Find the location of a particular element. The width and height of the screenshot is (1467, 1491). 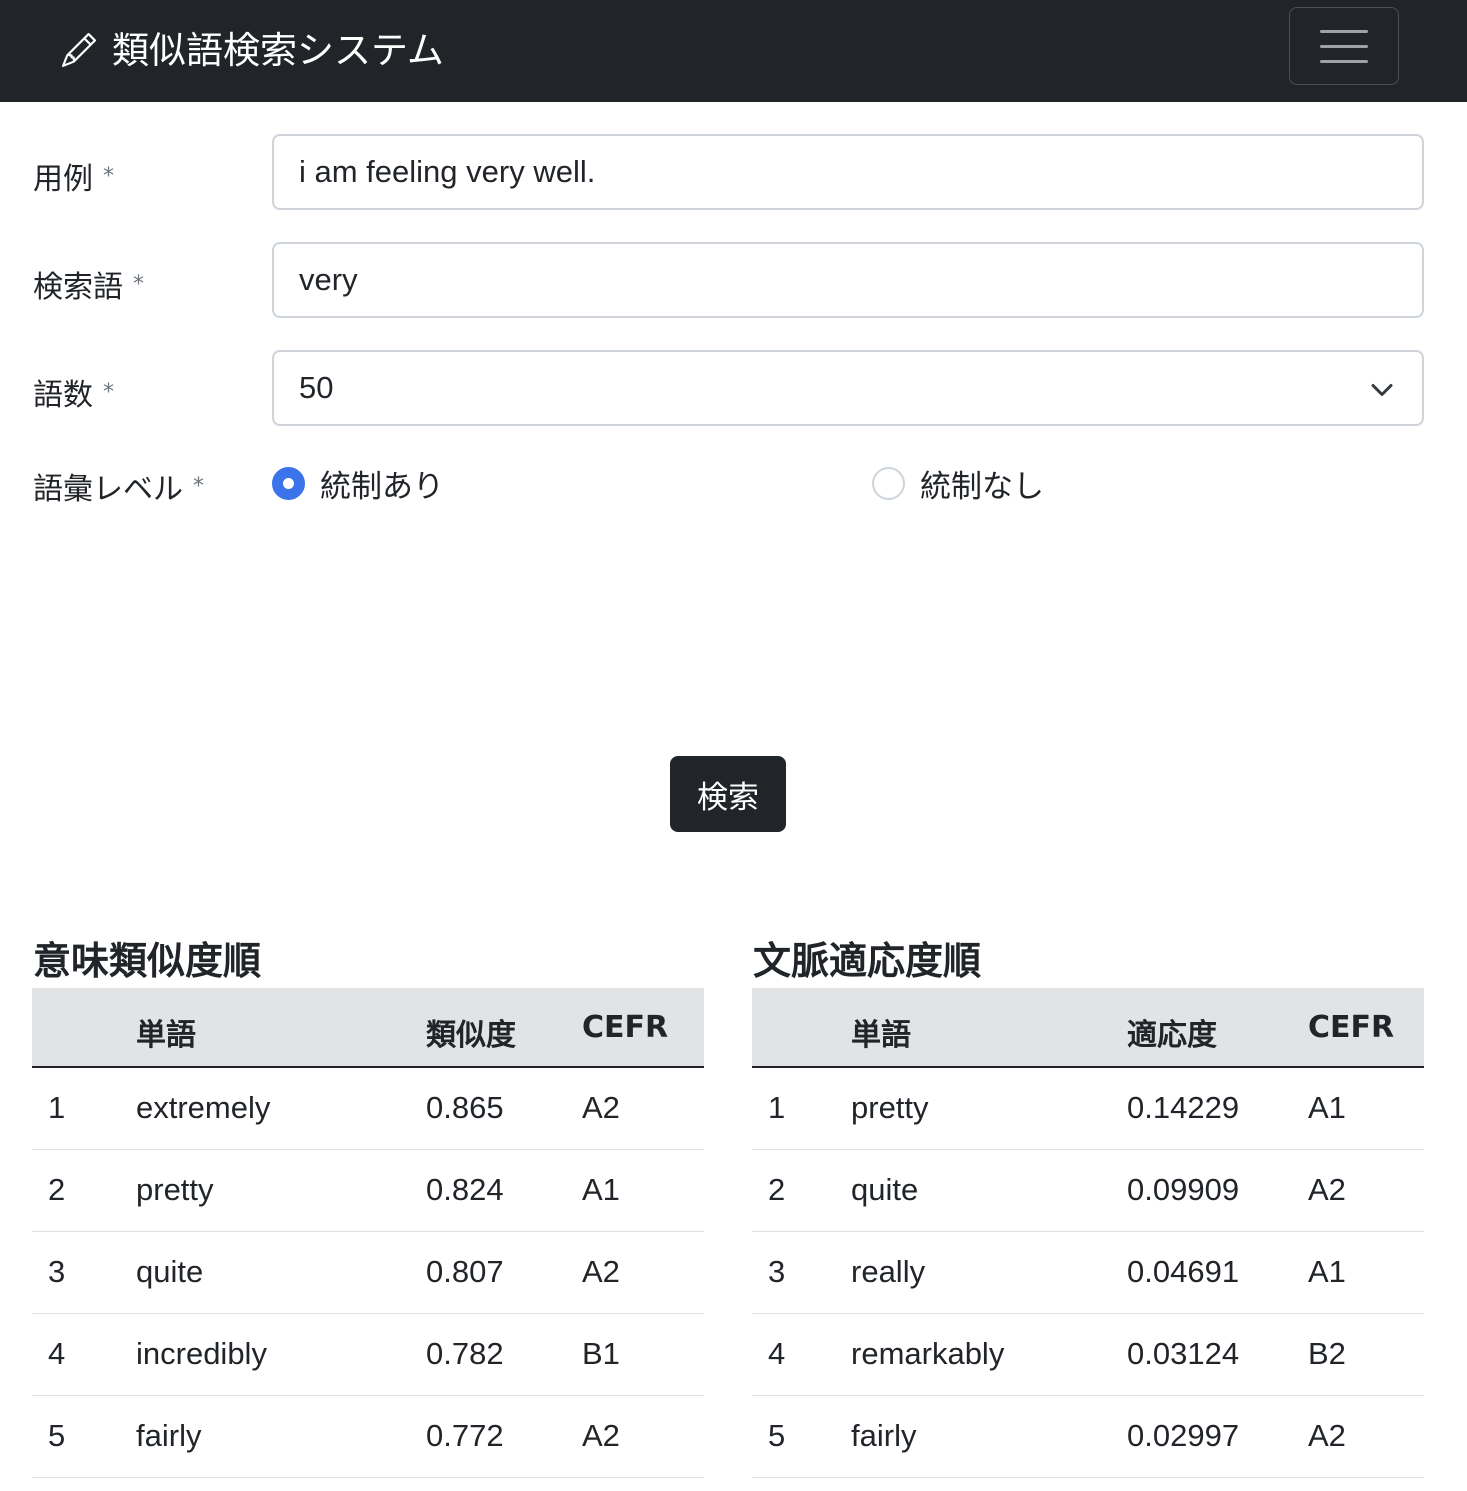

query-input: very is located at coordinates (848, 280).